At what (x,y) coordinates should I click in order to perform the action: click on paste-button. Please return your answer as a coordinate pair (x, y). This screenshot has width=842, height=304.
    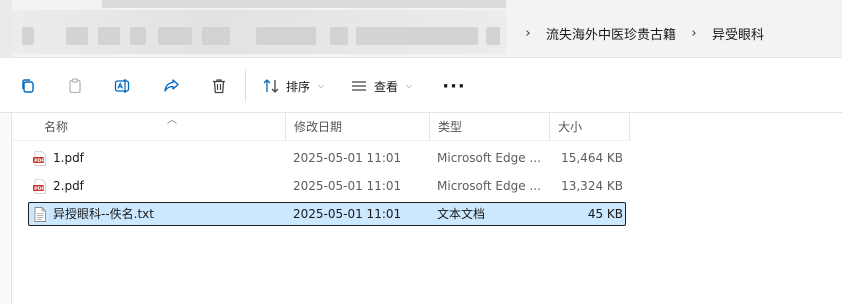
    Looking at the image, I should click on (75, 86).